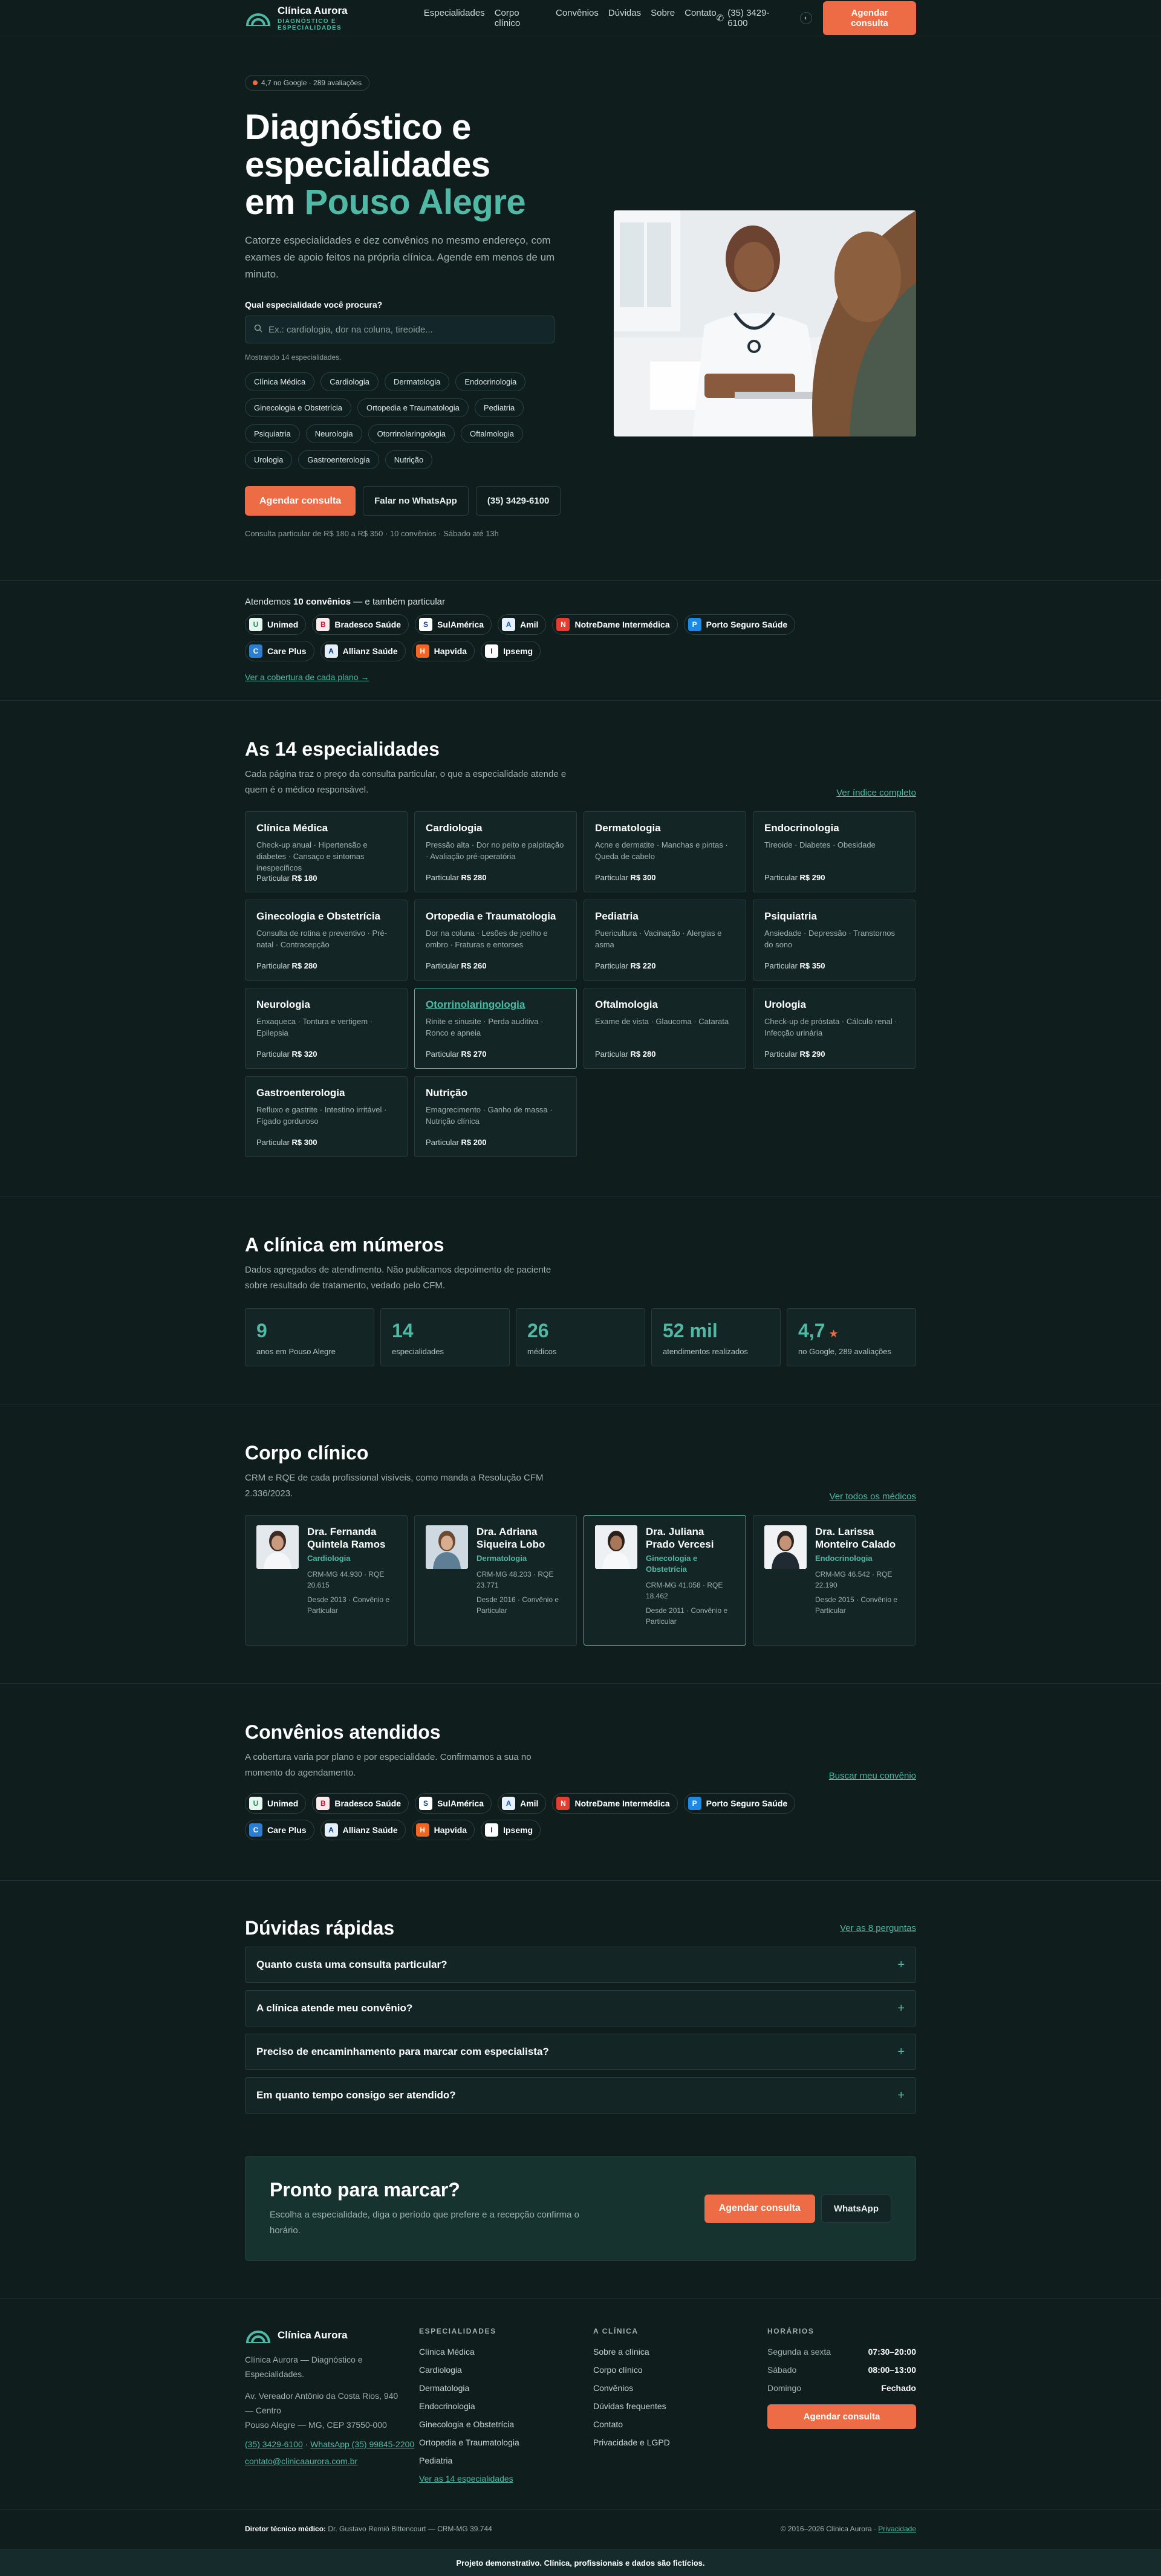 This screenshot has height=2576, width=1161. Describe the element at coordinates (307, 677) in the screenshot. I see `coverage-link: Ver a cobertura de cada plano →` at that location.